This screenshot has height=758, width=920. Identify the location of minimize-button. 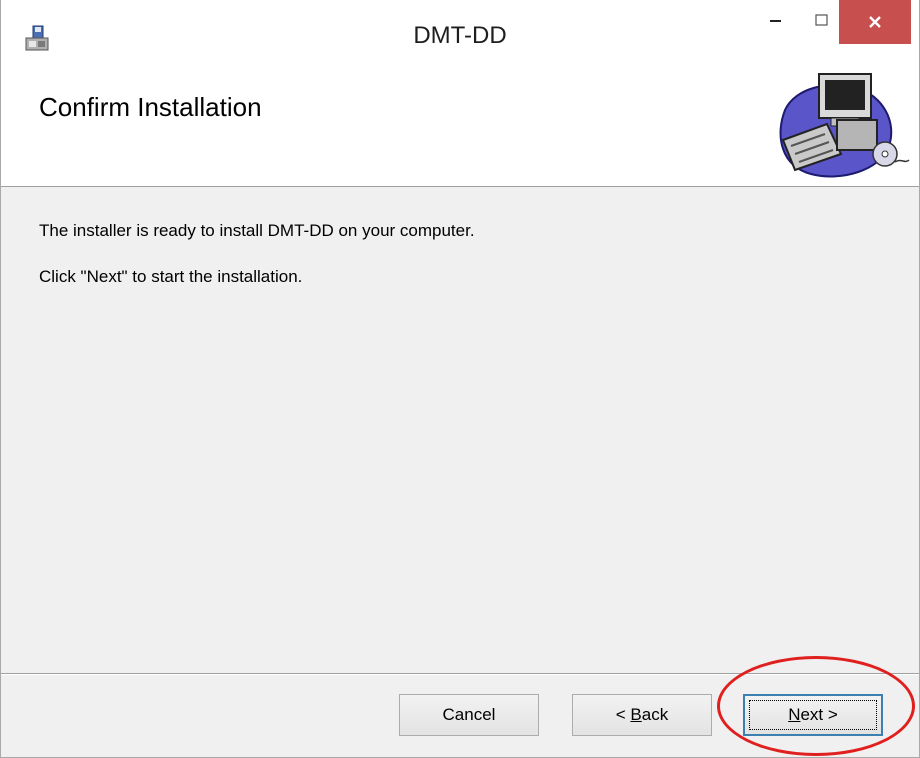
(776, 20).